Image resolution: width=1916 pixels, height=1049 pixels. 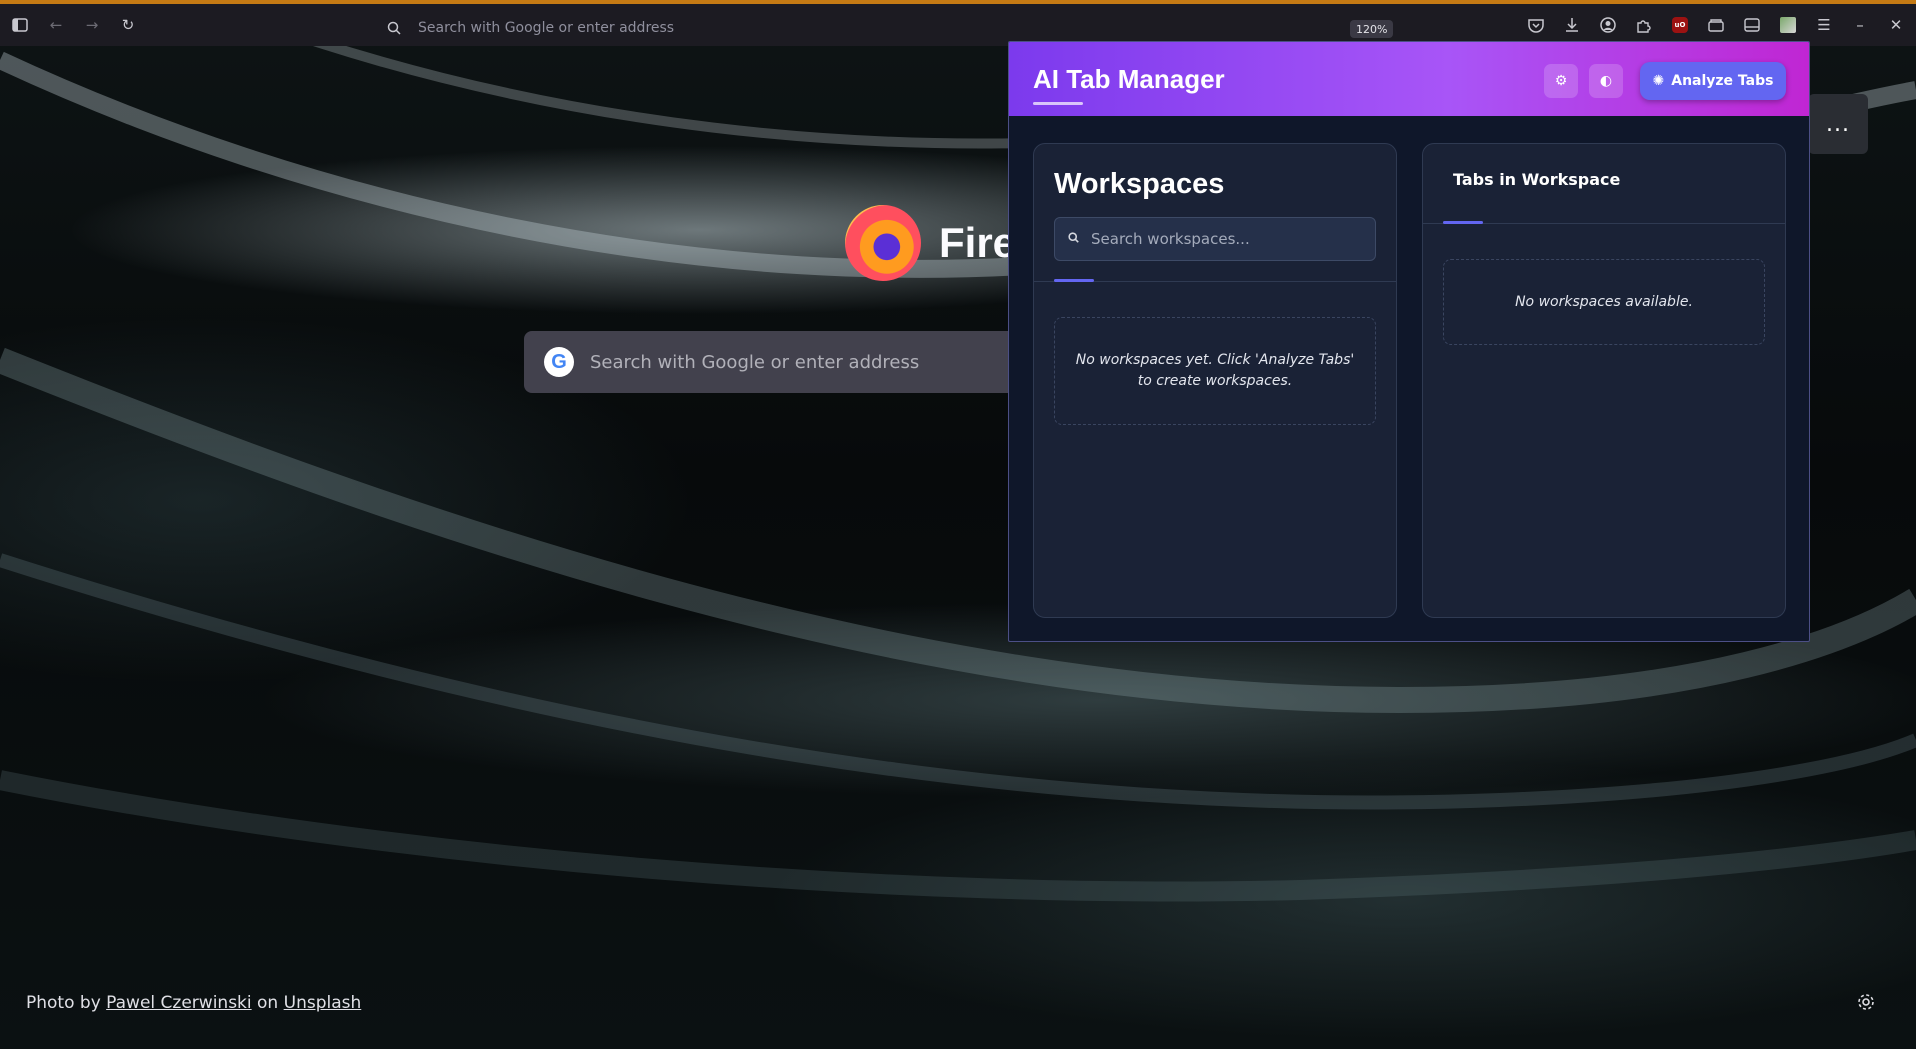 What do you see at coordinates (1824, 25) in the screenshot?
I see `app-menu-icon: ☰` at bounding box center [1824, 25].